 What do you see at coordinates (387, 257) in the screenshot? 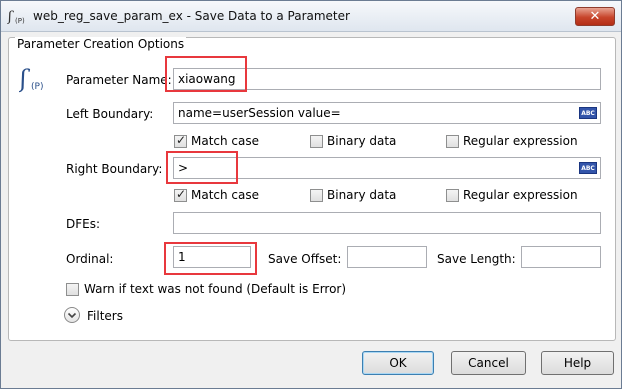
I see `save-offset-input` at bounding box center [387, 257].